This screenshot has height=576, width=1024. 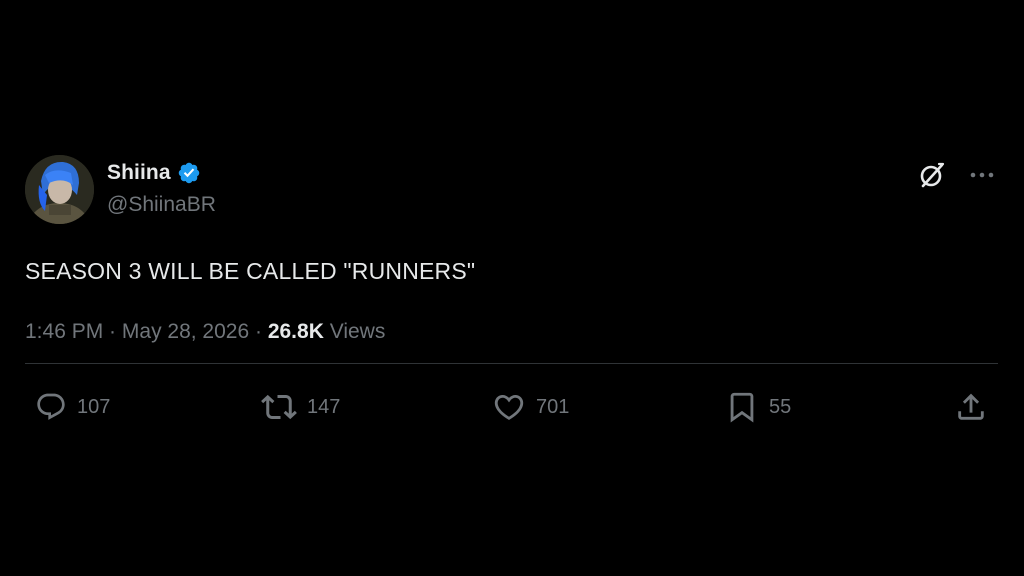 What do you see at coordinates (279, 407) in the screenshot?
I see `retweet-icon` at bounding box center [279, 407].